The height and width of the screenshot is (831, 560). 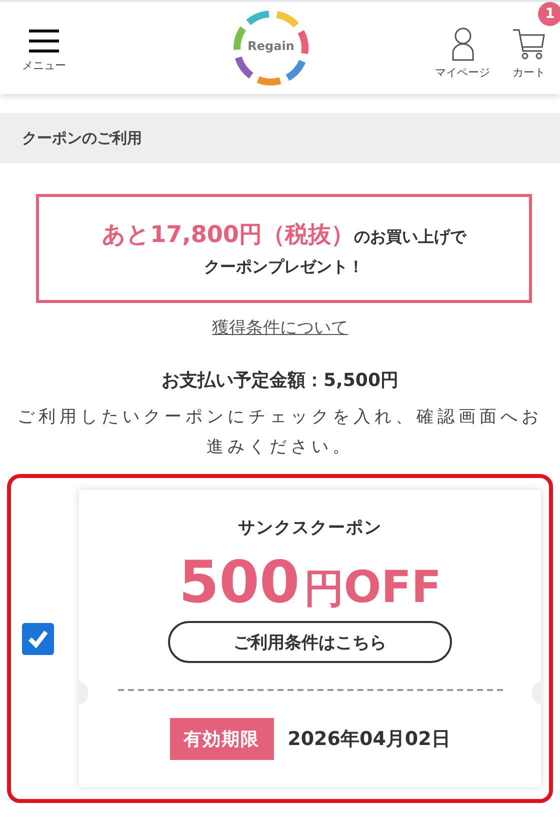 I want to click on mypage-button: マイページ, so click(x=462, y=53).